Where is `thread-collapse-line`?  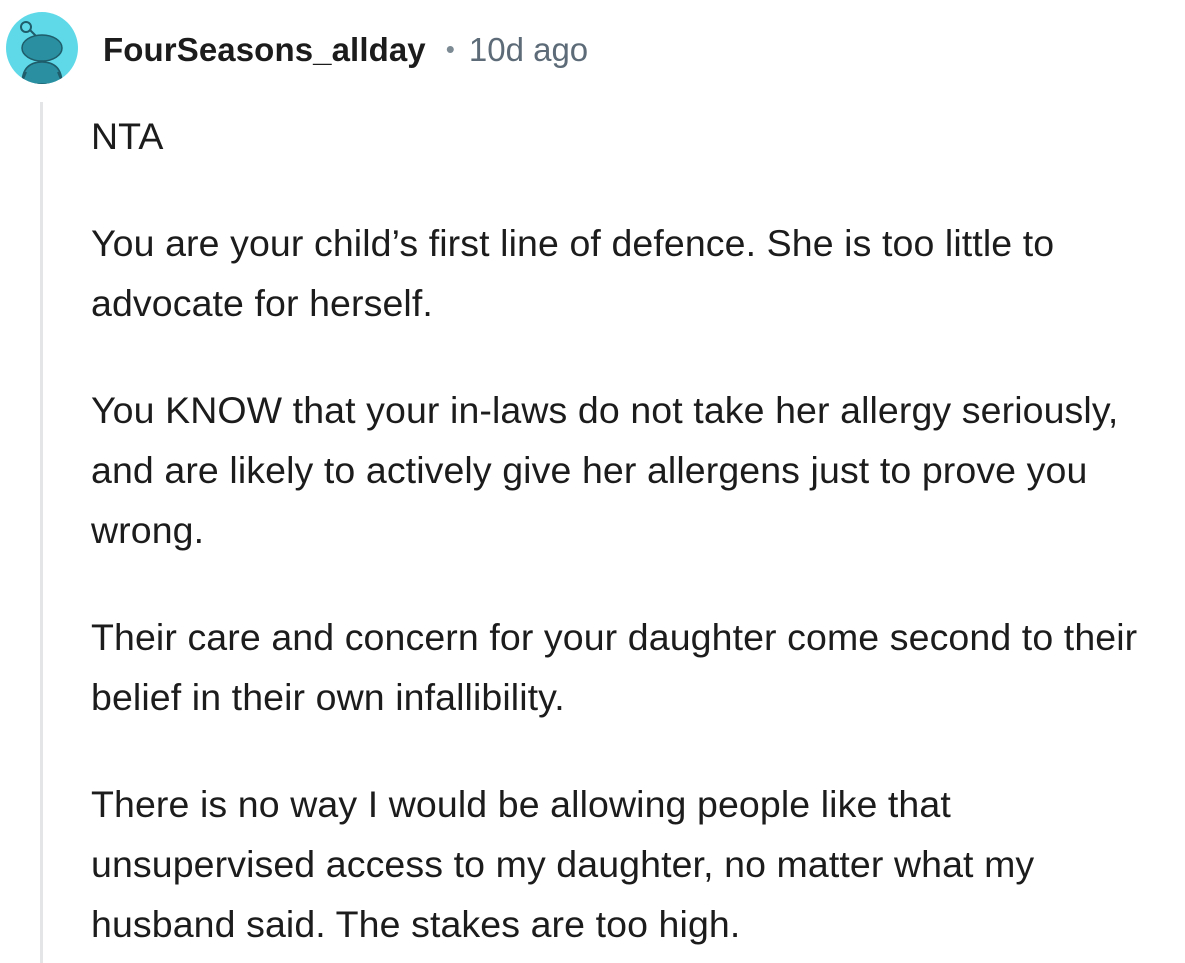
thread-collapse-line is located at coordinates (41, 532).